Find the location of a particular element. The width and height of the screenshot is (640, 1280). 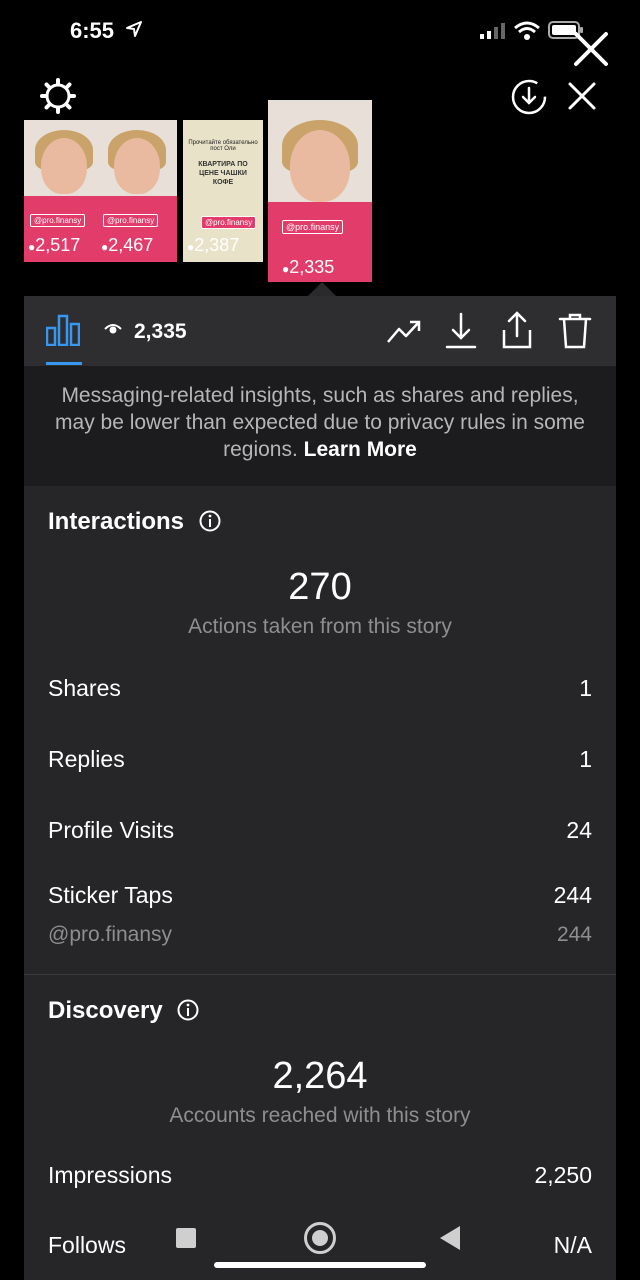

interactions-heading: Interactions is located at coordinates (320, 522).